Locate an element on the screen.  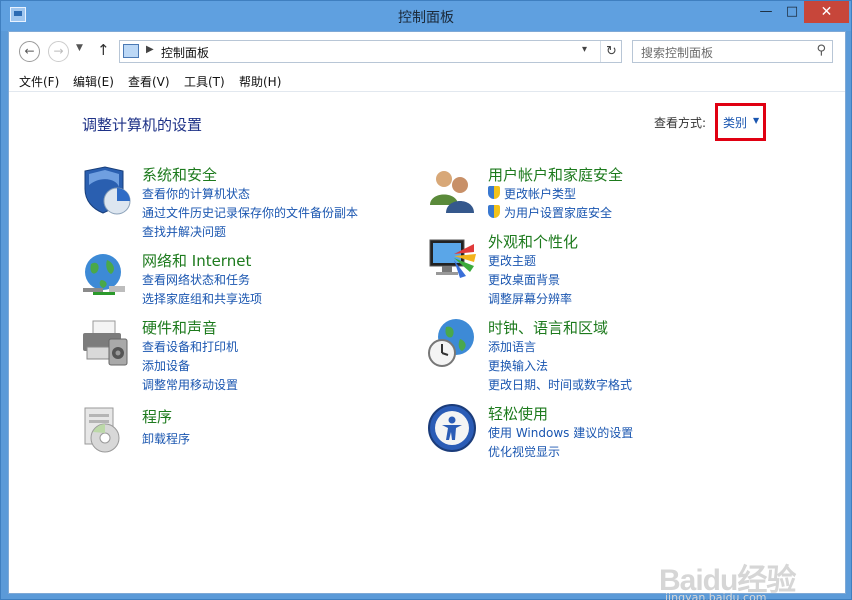
address-row: ← → ▼ ↑ ▶ 控制面板 ▾ ↻ 搜索控制面板 ⚲ is located at coordinates (427, 51).